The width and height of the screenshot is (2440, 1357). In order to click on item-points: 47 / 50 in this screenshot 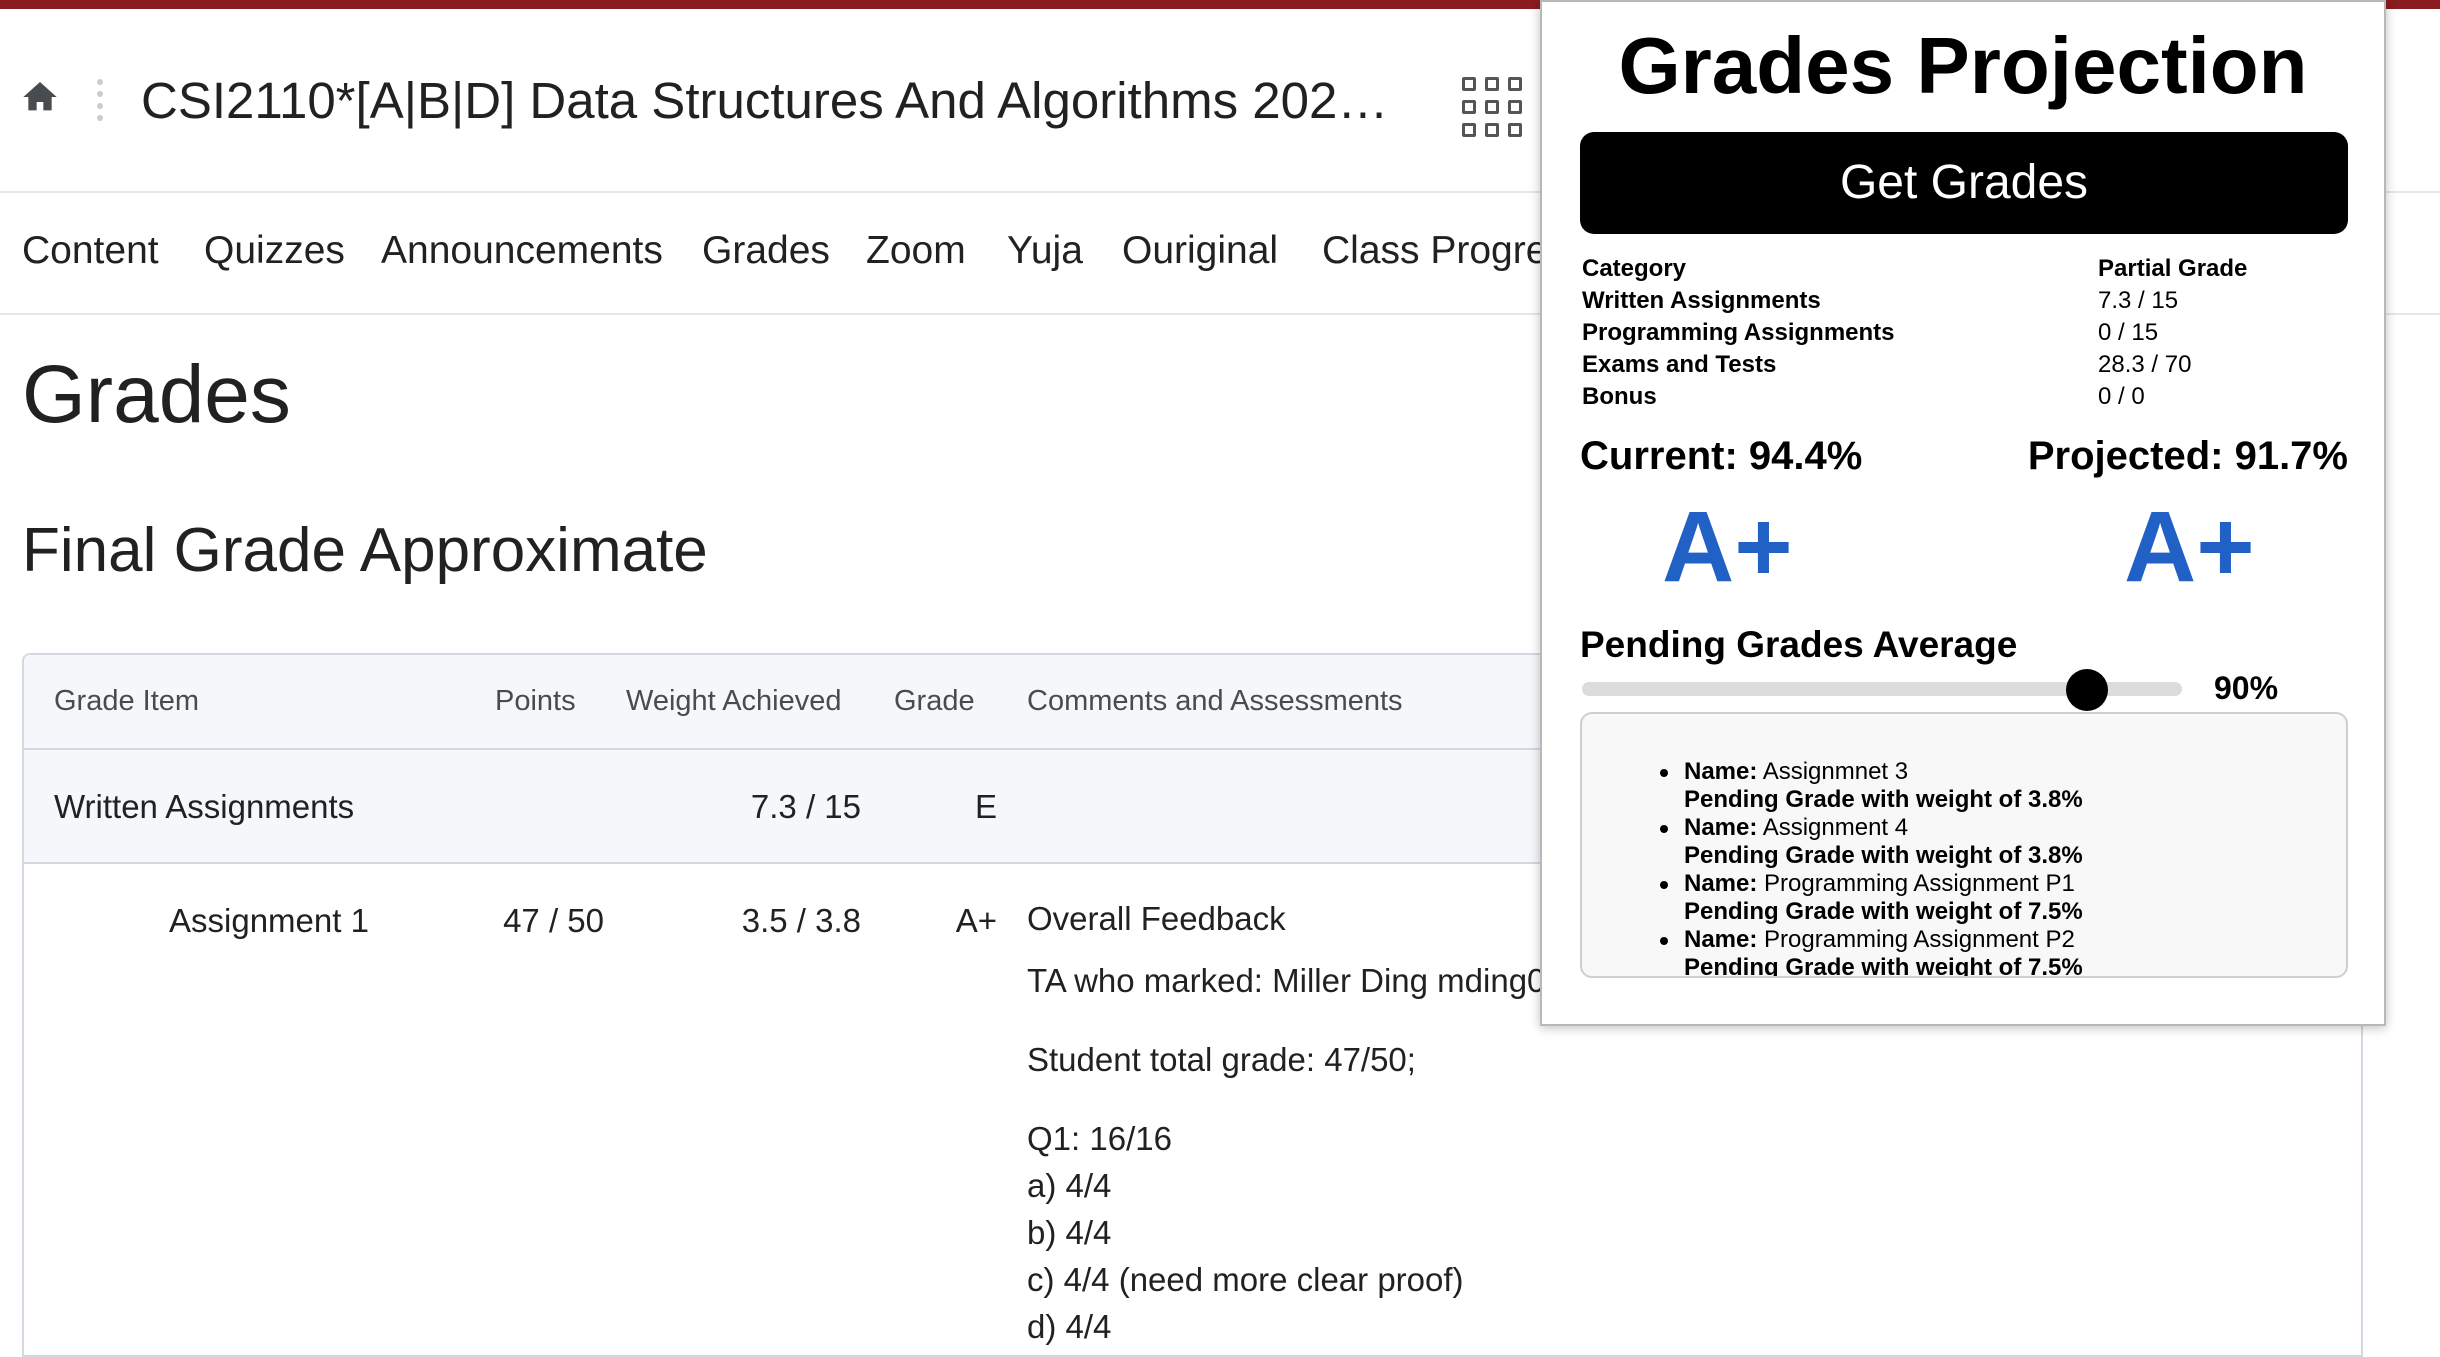, I will do `click(553, 920)`.